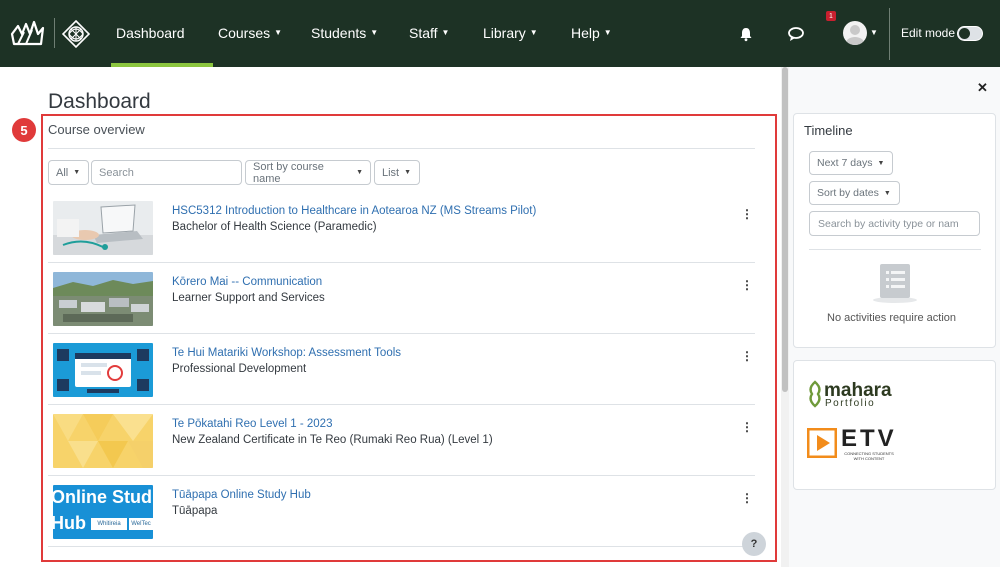 The height and width of the screenshot is (567, 1000). Describe the element at coordinates (244, 33) in the screenshot. I see `nav-label: Courses` at that location.